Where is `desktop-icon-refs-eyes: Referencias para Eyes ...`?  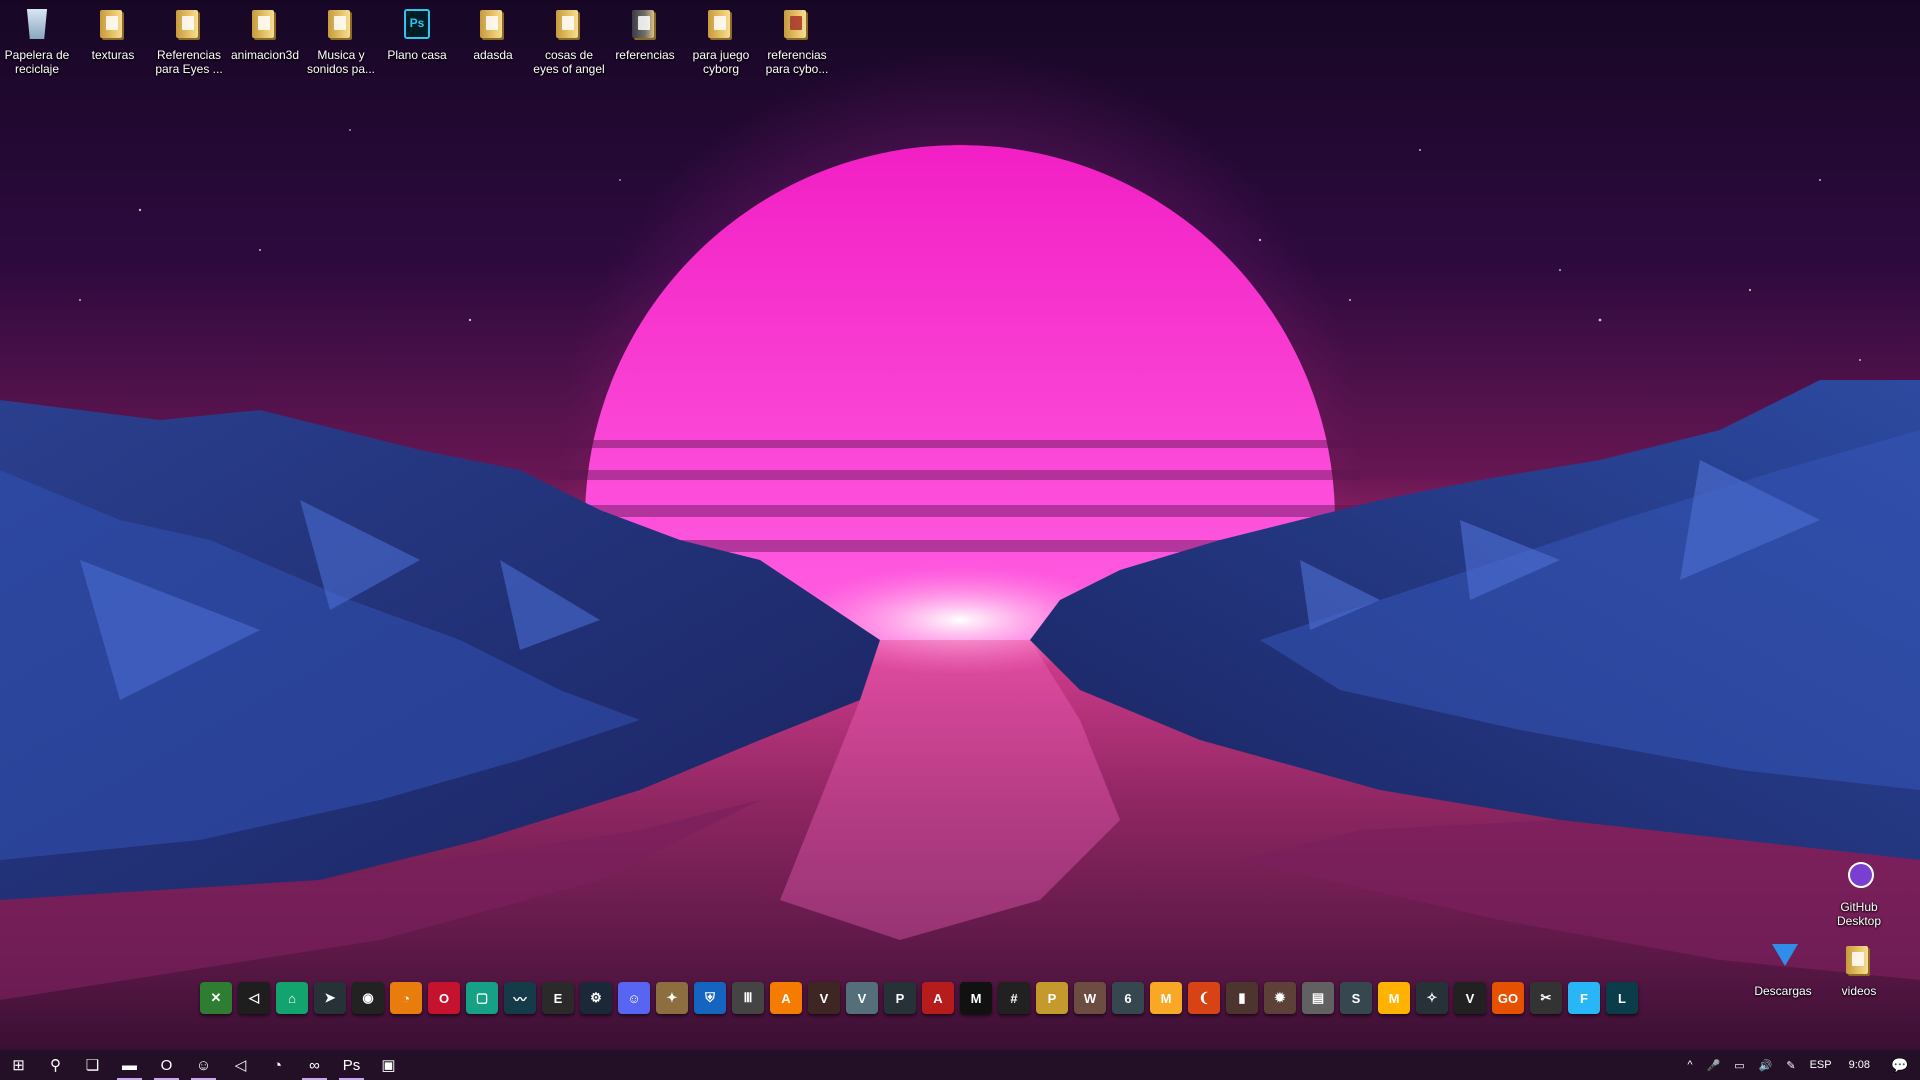
desktop-icon-refs-eyes: Referencias para Eyes ... is located at coordinates (189, 41).